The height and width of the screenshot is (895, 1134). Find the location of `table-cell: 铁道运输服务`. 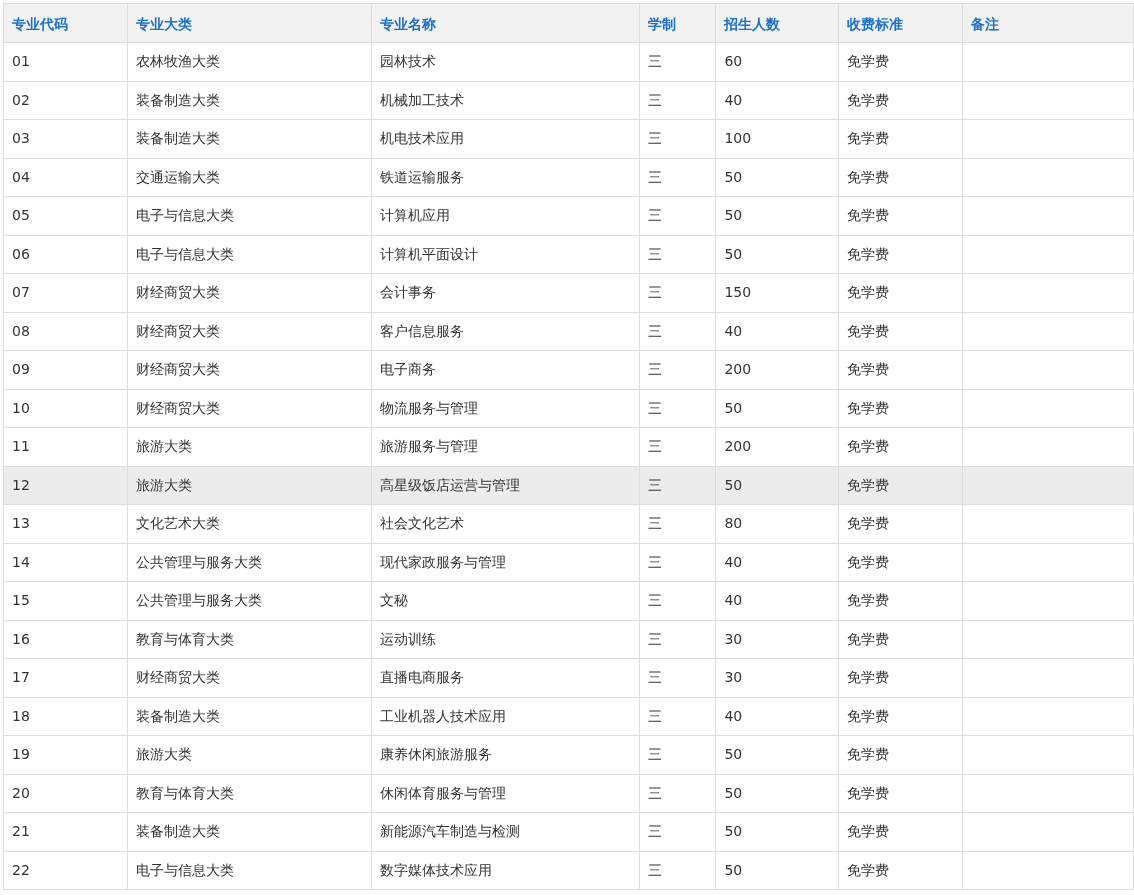

table-cell: 铁道运输服务 is located at coordinates (505, 177).